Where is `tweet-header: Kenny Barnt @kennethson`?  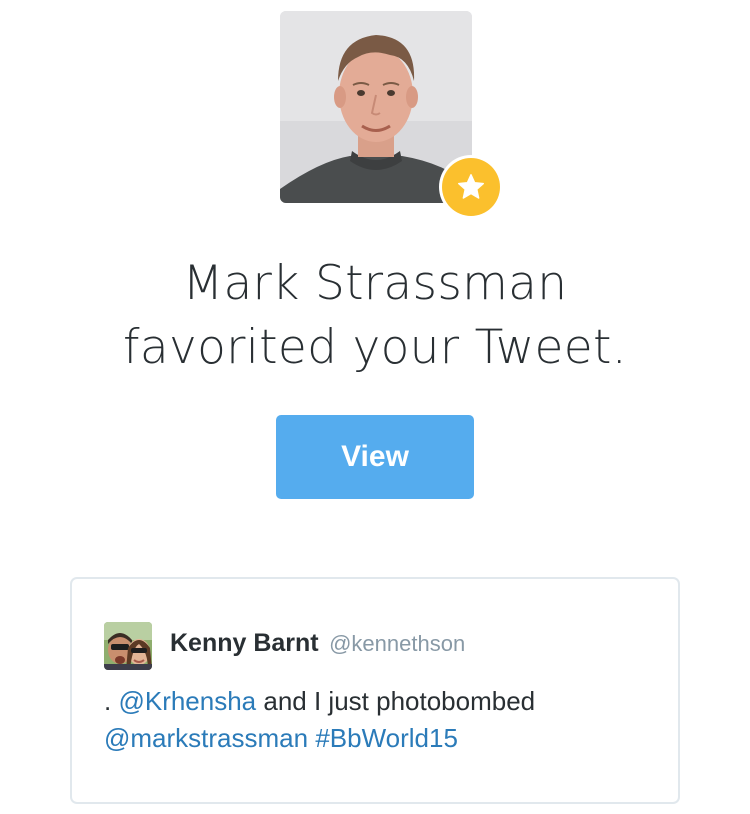 tweet-header: Kenny Barnt @kennethson is located at coordinates (317, 643).